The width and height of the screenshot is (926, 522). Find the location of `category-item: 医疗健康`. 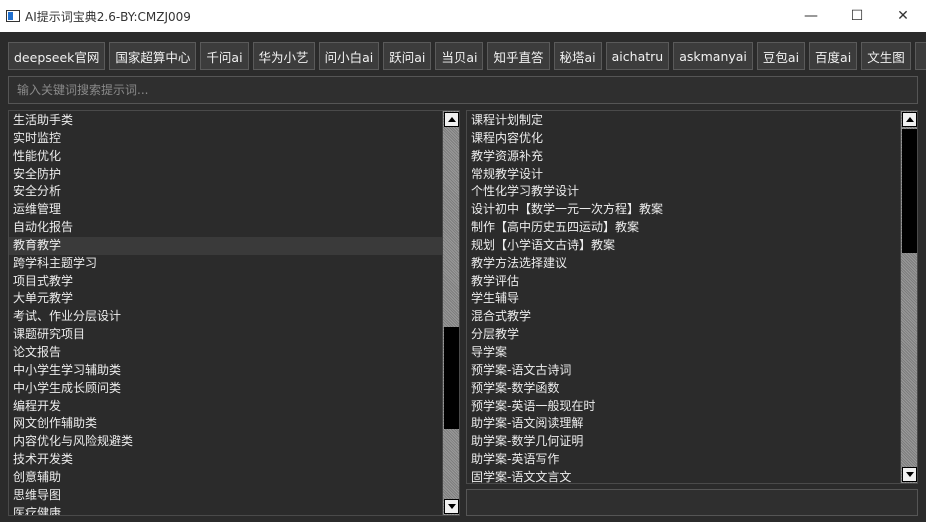

category-item: 医疗健康 is located at coordinates (225, 510).